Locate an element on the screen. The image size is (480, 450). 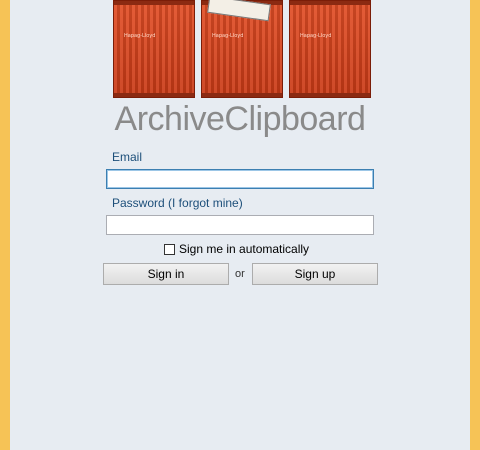
password-label: Password (I forgot mine) is located at coordinates (177, 203).